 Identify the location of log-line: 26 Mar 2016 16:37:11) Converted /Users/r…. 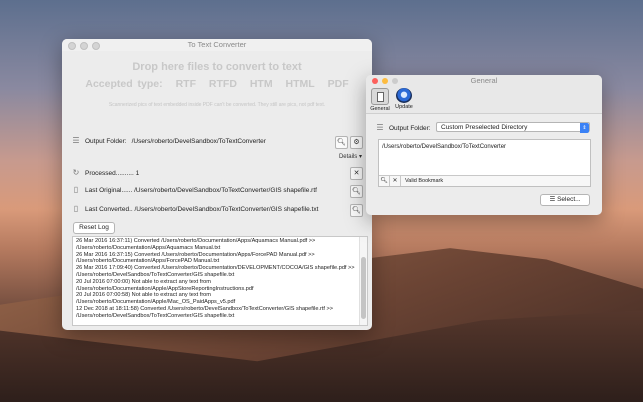
(196, 244).